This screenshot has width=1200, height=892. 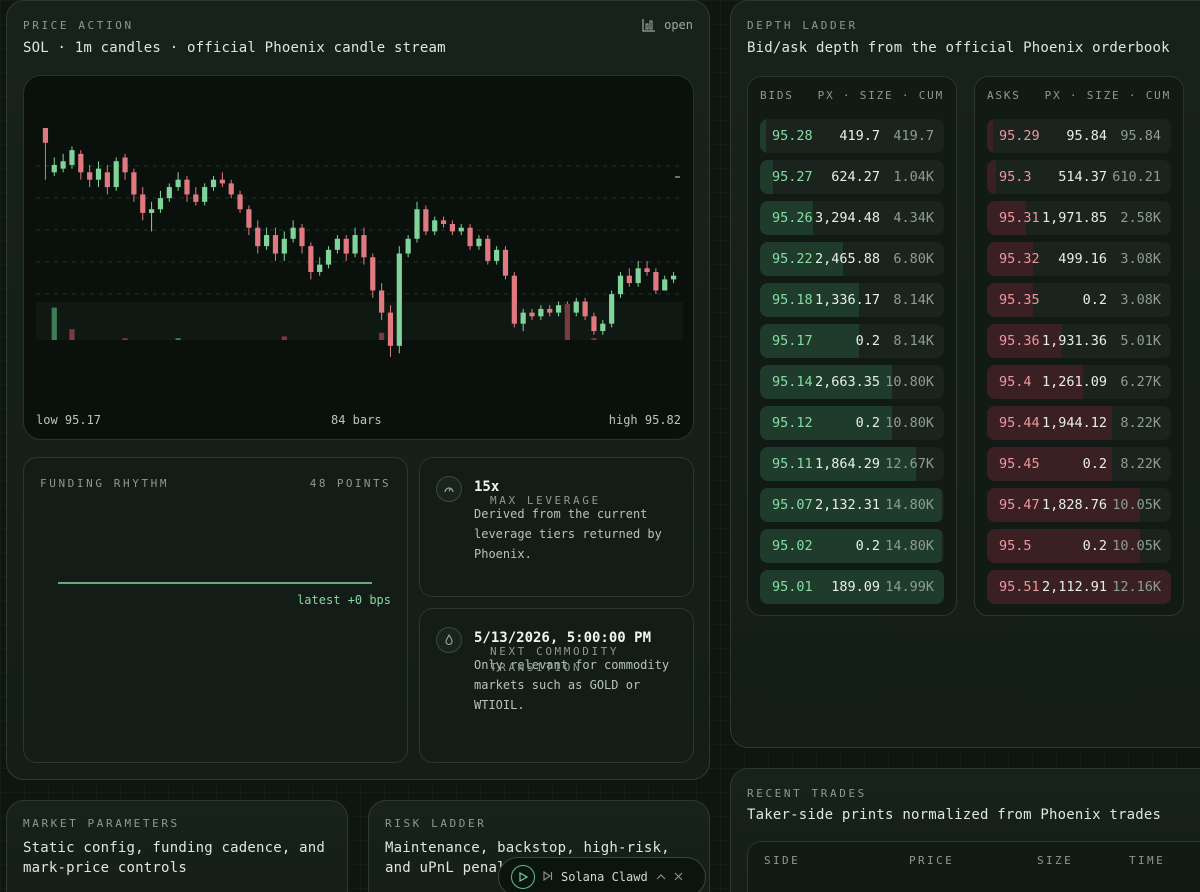 I want to click on ask-row: 95.44 8.22K 1,944.12, so click(x=1079, y=423).